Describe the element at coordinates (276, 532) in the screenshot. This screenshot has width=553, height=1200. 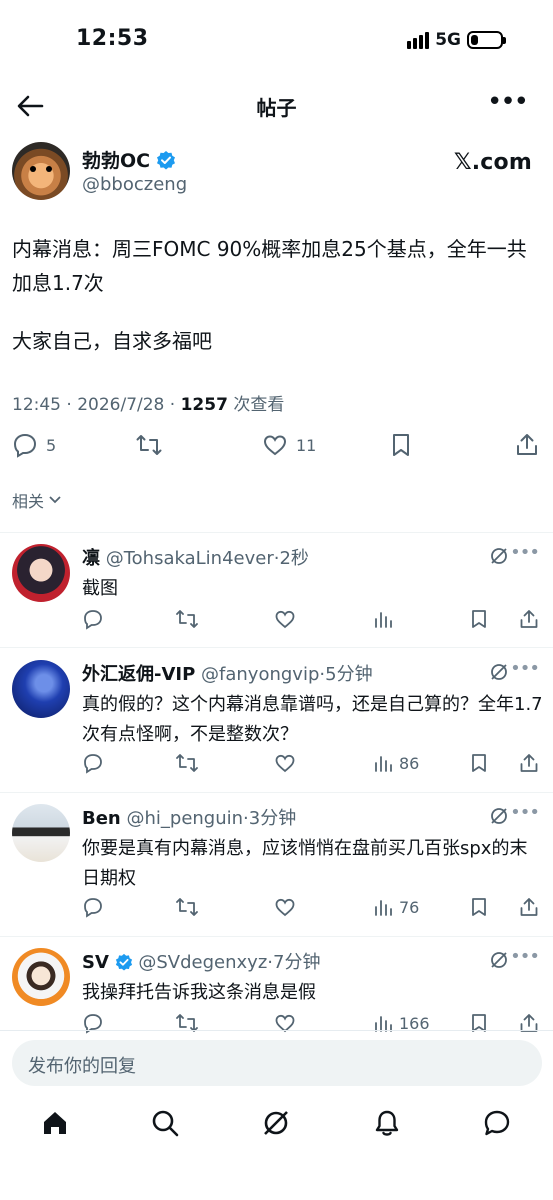
I see `divider` at that location.